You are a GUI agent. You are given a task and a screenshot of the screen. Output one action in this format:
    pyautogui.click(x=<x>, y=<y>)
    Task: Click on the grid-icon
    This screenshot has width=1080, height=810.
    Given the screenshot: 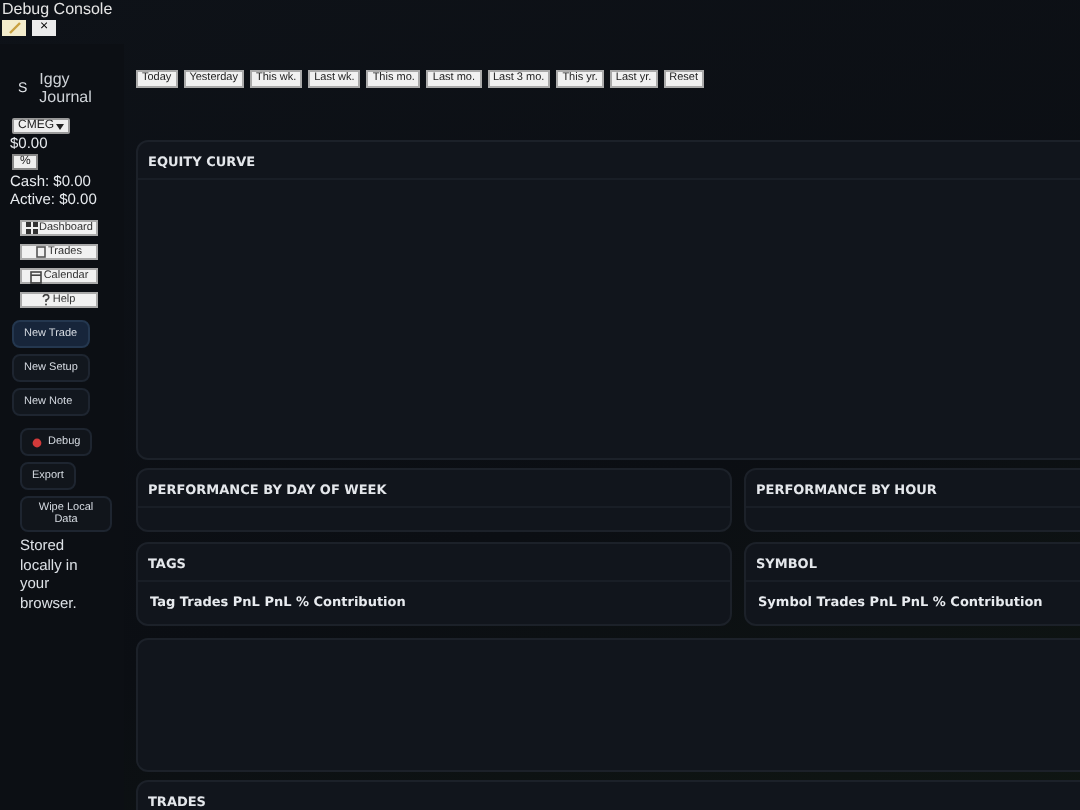 What is the action you would take?
    pyautogui.click(x=31, y=228)
    